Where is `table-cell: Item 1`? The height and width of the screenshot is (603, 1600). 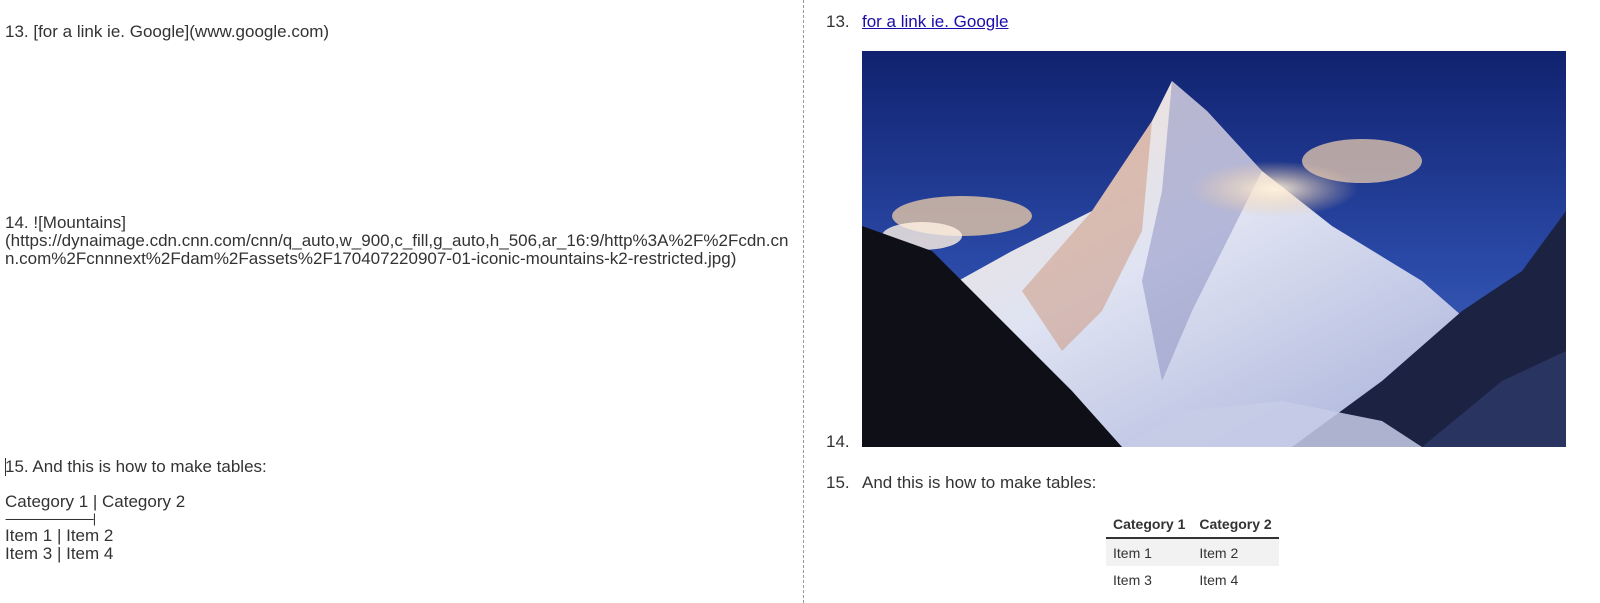
table-cell: Item 1 is located at coordinates (1149, 552).